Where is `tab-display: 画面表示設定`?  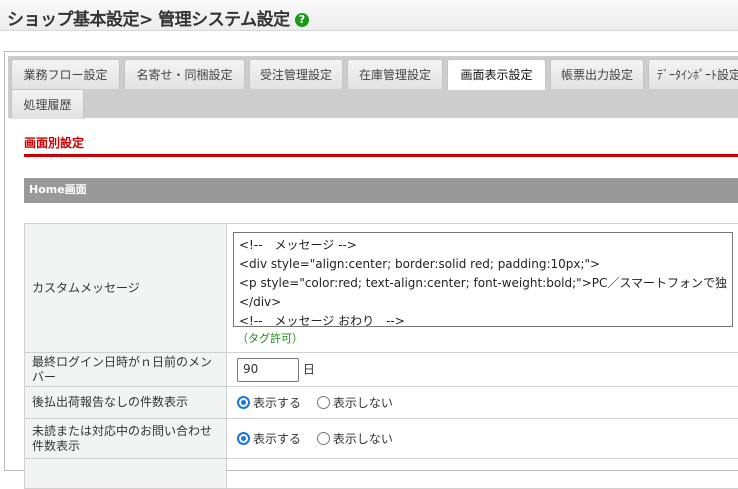 tab-display: 画面表示設定 is located at coordinates (496, 74).